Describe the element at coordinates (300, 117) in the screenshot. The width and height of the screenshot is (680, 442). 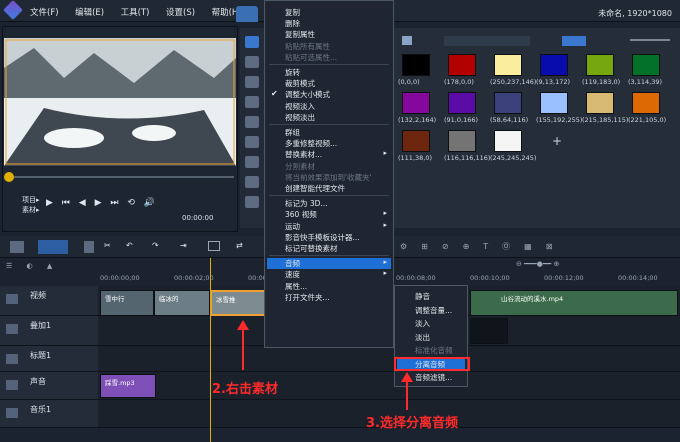
I see `context-menu-item: 视频淡出` at that location.